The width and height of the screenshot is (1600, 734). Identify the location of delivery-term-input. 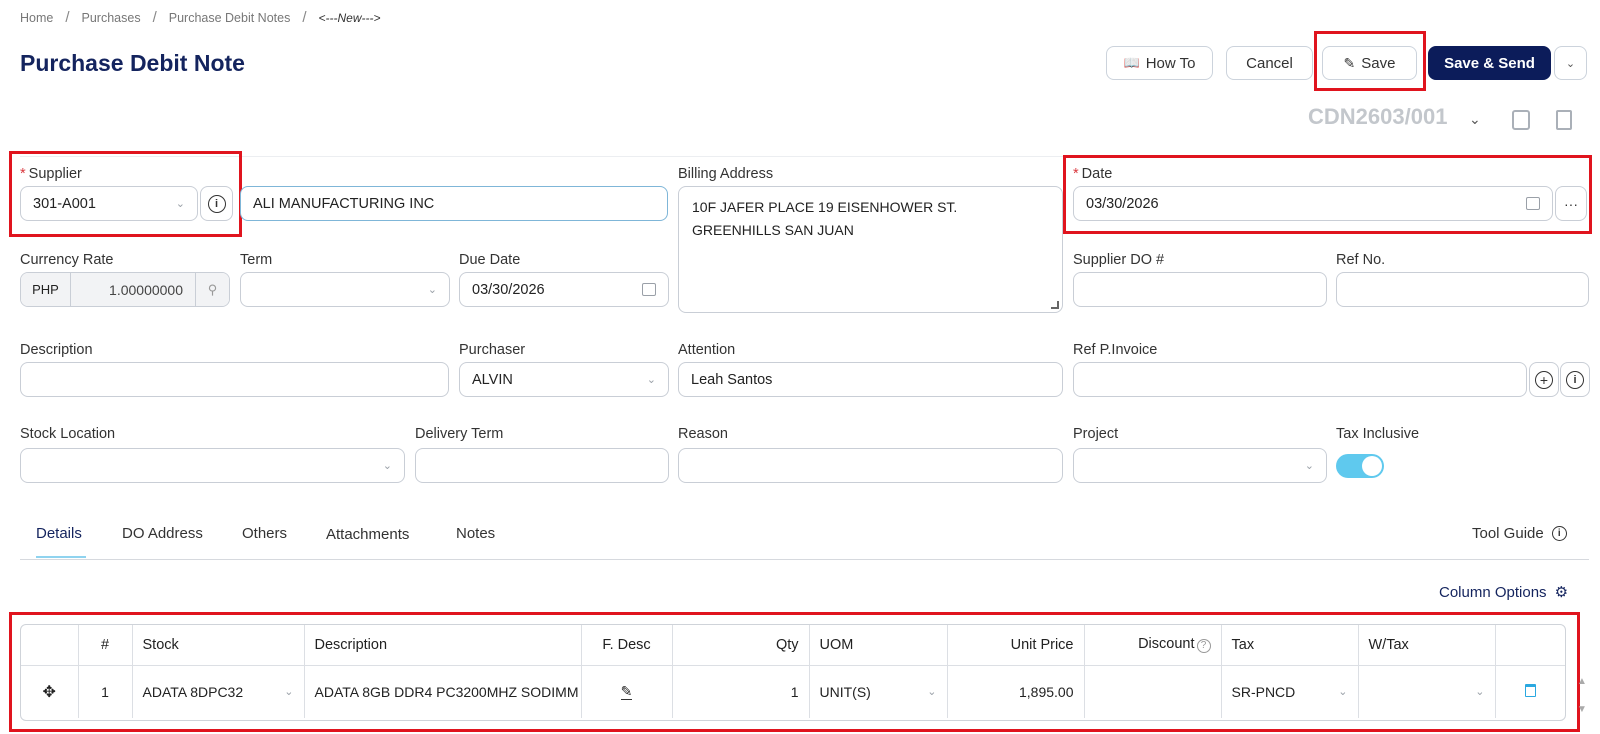
(542, 465).